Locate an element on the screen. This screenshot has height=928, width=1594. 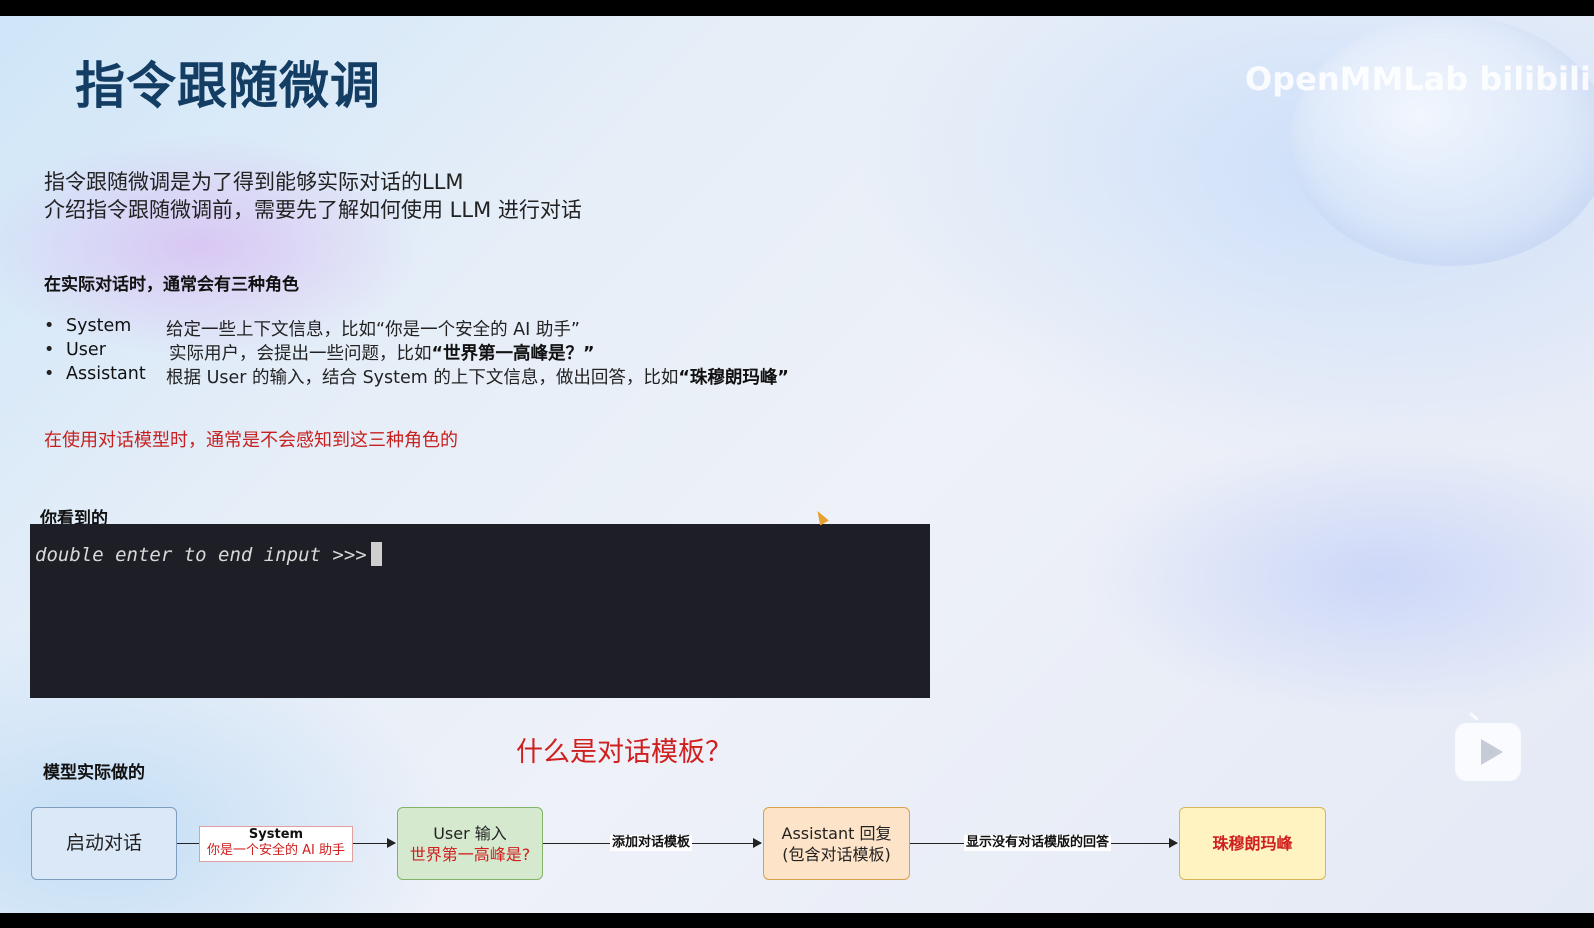
flow-assistant-box: Assistant 回复 (包含对话模板) is located at coordinates (836, 843).